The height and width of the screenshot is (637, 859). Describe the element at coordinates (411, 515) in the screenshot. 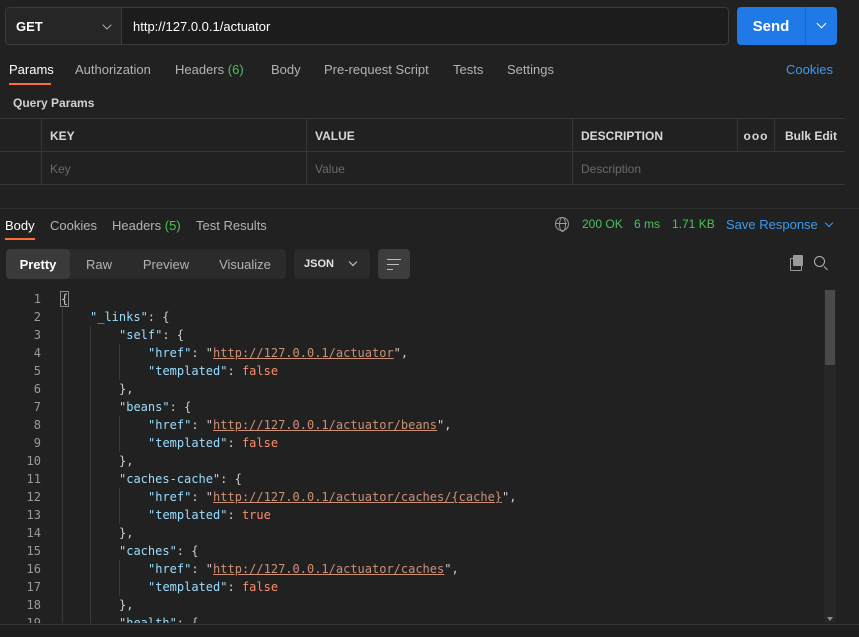

I see `code-line: 13 "templated": true` at that location.